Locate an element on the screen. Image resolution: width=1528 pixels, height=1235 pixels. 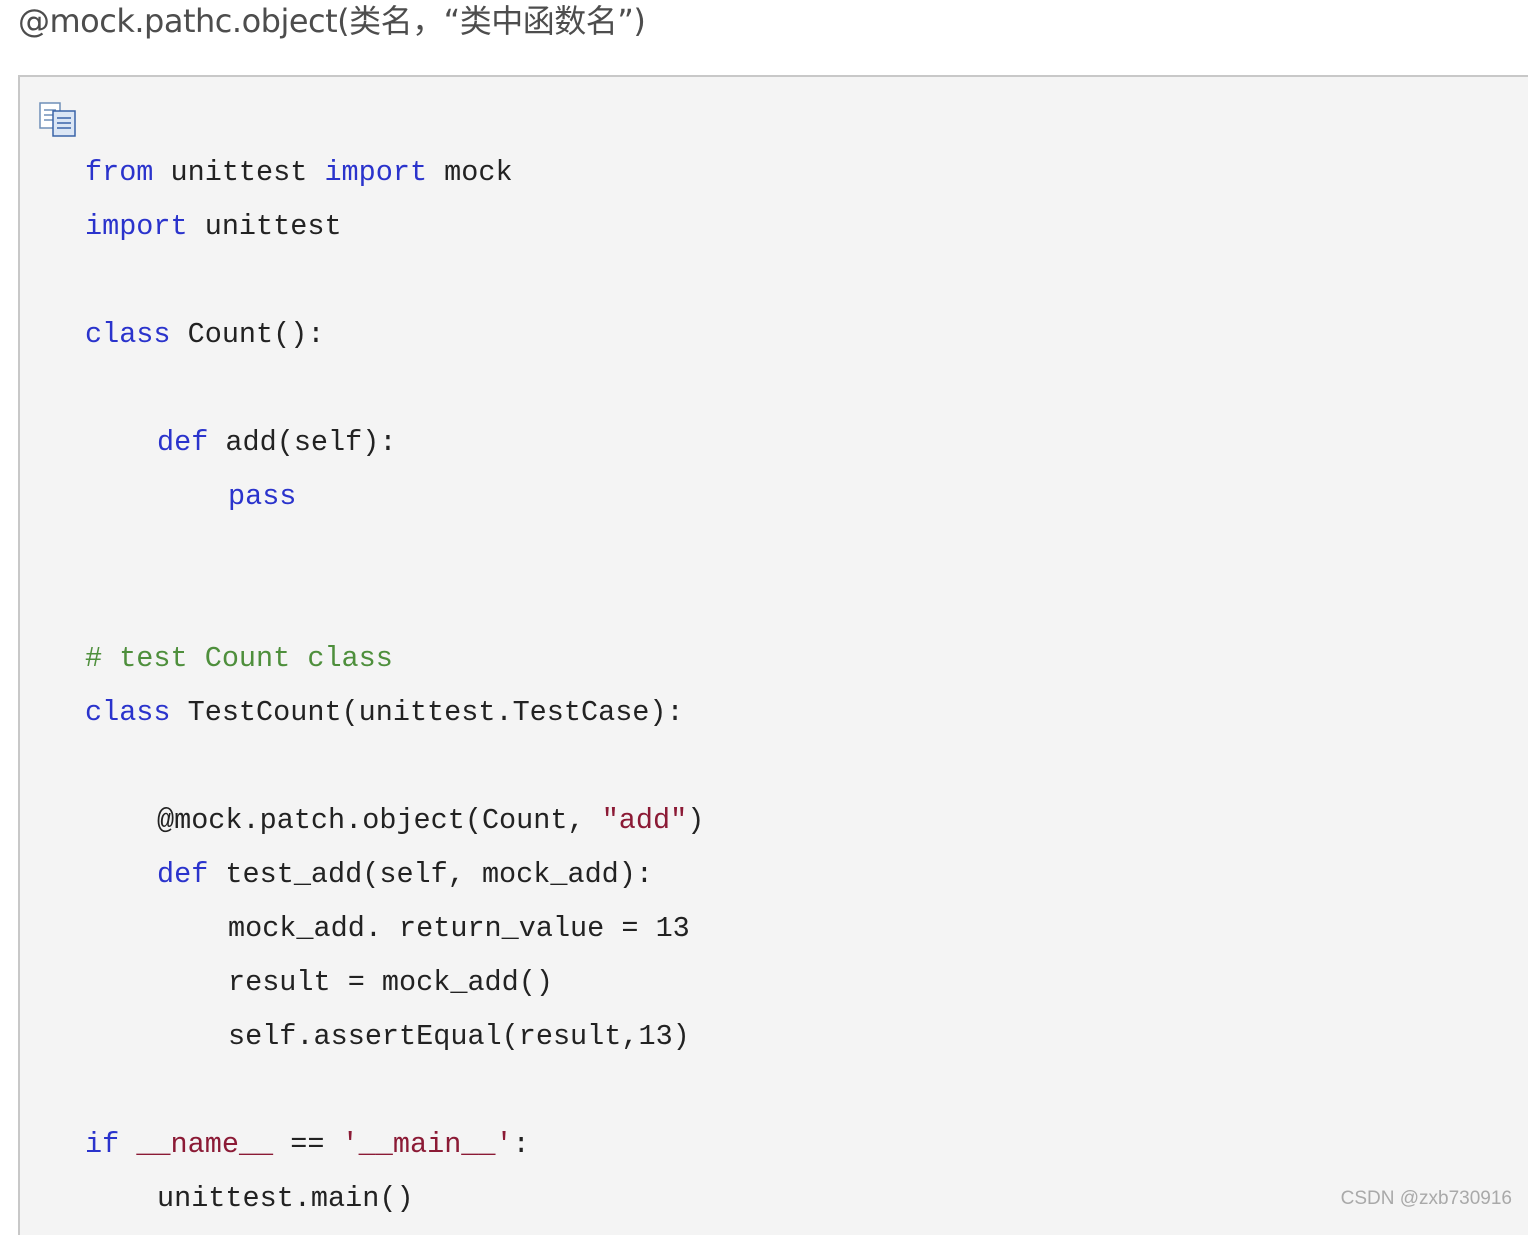
code-token: ) is located at coordinates (696, 820).